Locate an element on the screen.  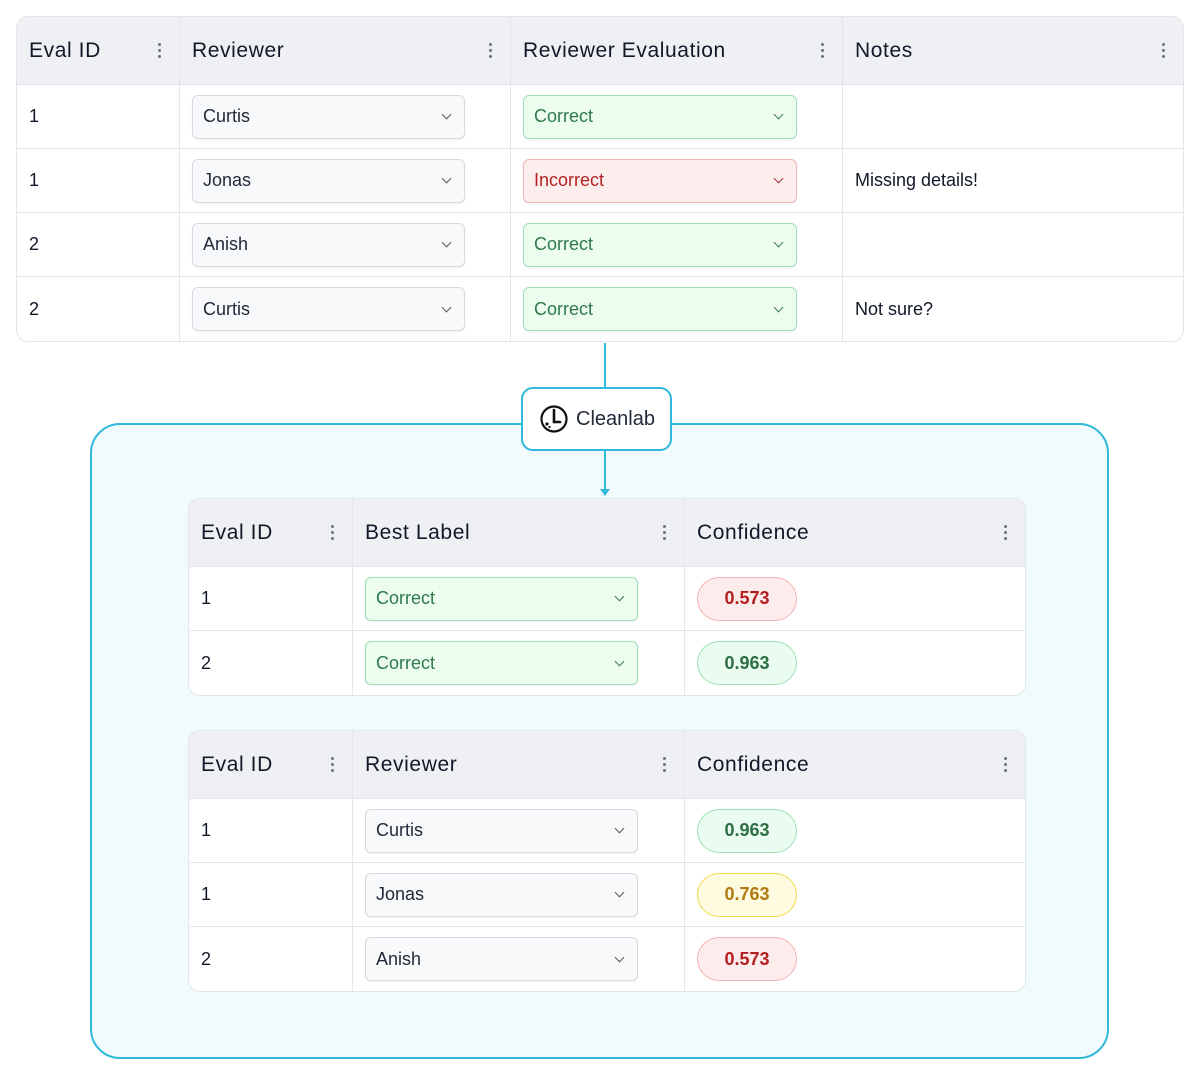
column-header-label: Confidence is located at coordinates (753, 764).